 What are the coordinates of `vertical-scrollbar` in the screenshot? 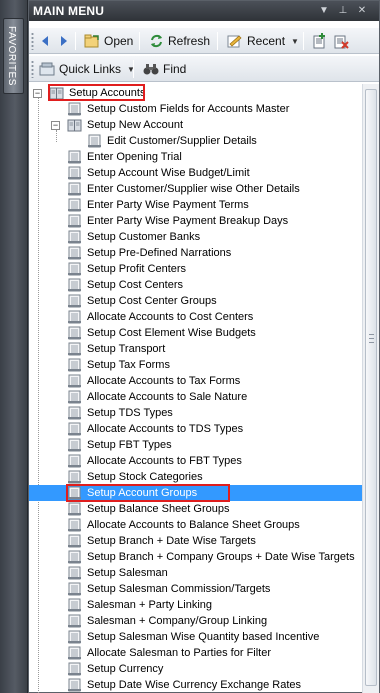 It's located at (370, 388).